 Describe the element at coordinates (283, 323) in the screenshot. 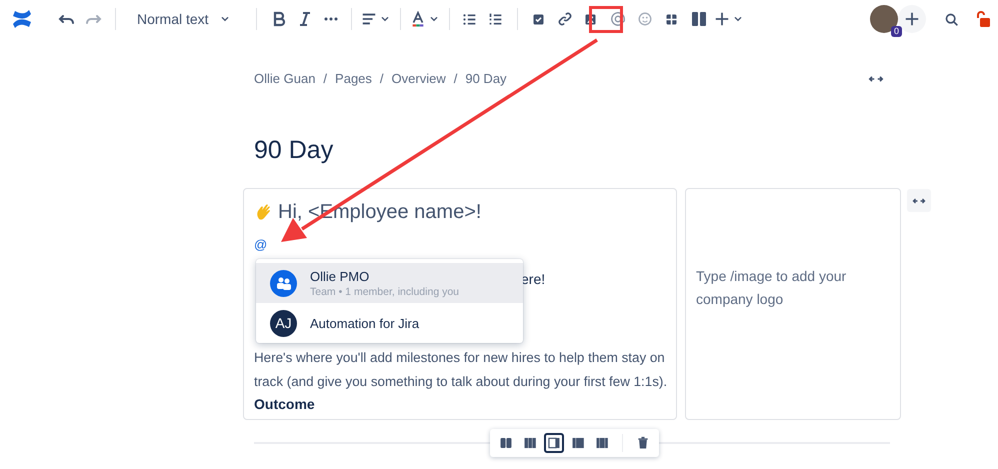

I see `user-avatar: AJ` at that location.